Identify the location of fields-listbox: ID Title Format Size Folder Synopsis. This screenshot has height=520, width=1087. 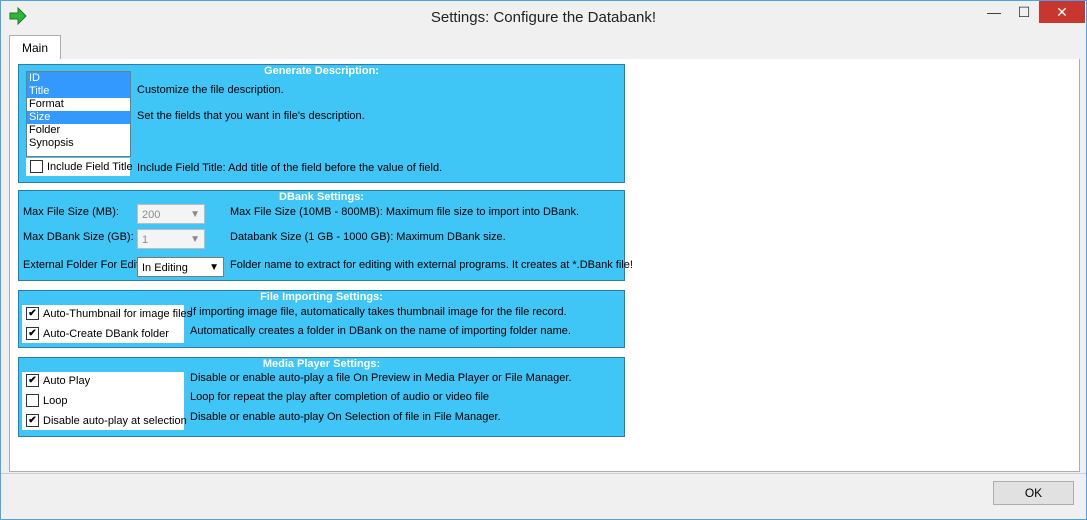
(78, 114).